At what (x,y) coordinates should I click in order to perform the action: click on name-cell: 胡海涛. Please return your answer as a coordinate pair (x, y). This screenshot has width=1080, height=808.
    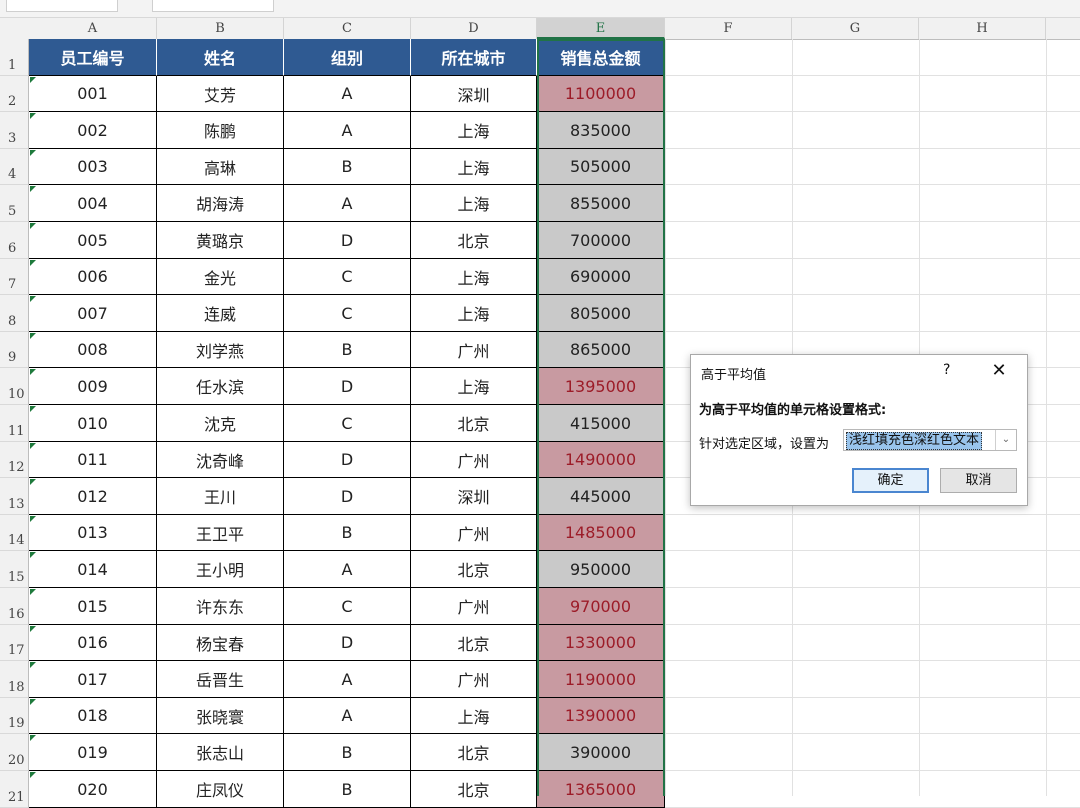
    Looking at the image, I should click on (220, 203).